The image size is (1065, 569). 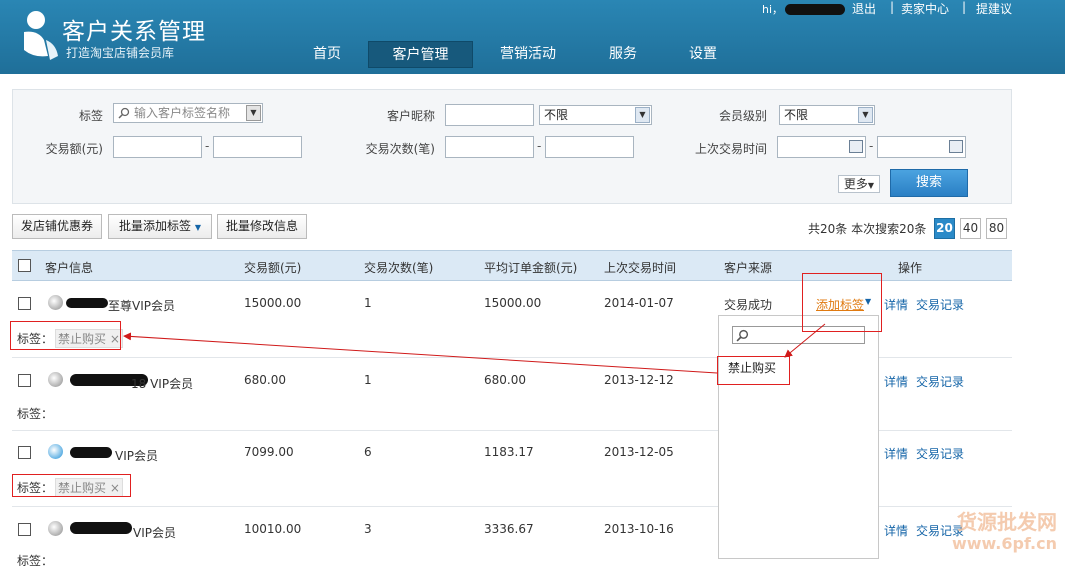 I want to click on watermark: 货源批发网 www.6pf.cn, so click(x=1004, y=533).